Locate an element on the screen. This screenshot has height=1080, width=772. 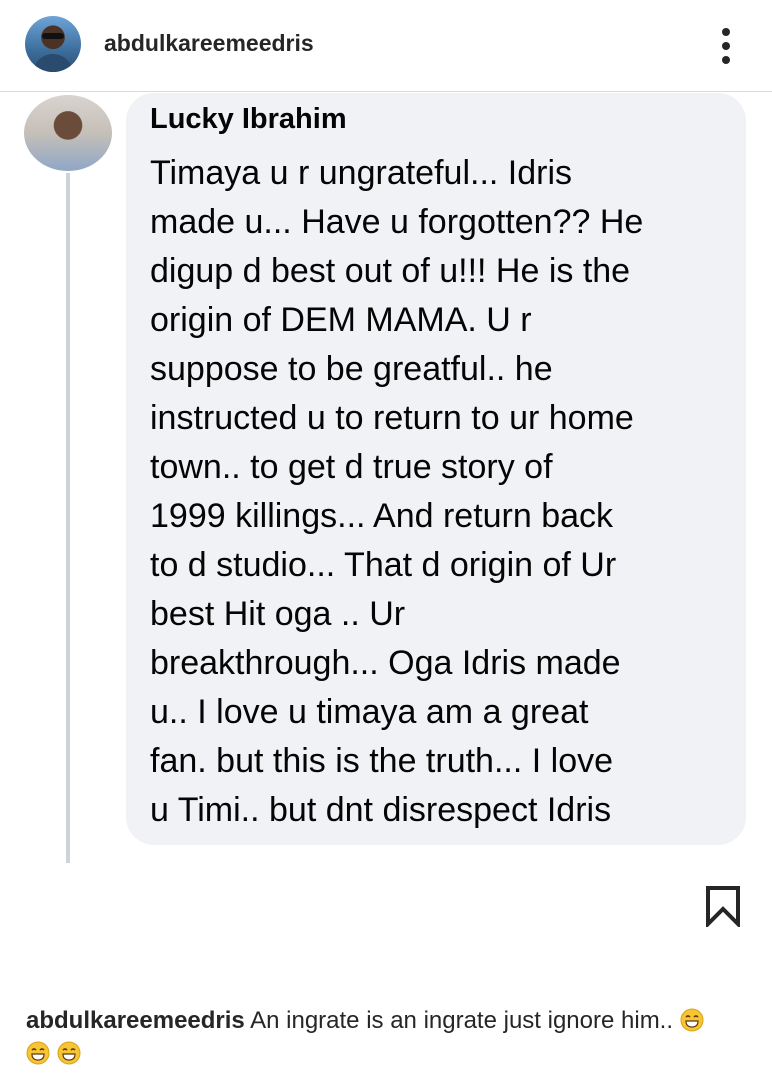
thread-line is located at coordinates (68, 518).